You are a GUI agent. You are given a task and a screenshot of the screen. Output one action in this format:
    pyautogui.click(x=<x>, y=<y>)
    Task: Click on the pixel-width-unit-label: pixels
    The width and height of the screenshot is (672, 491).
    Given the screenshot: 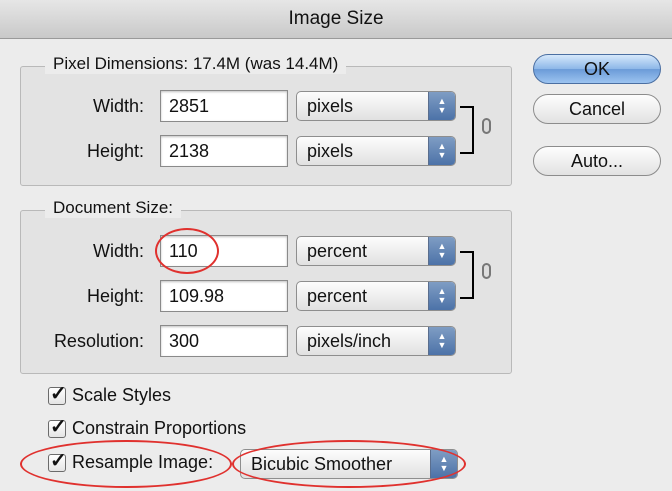 What is the action you would take?
    pyautogui.click(x=330, y=106)
    